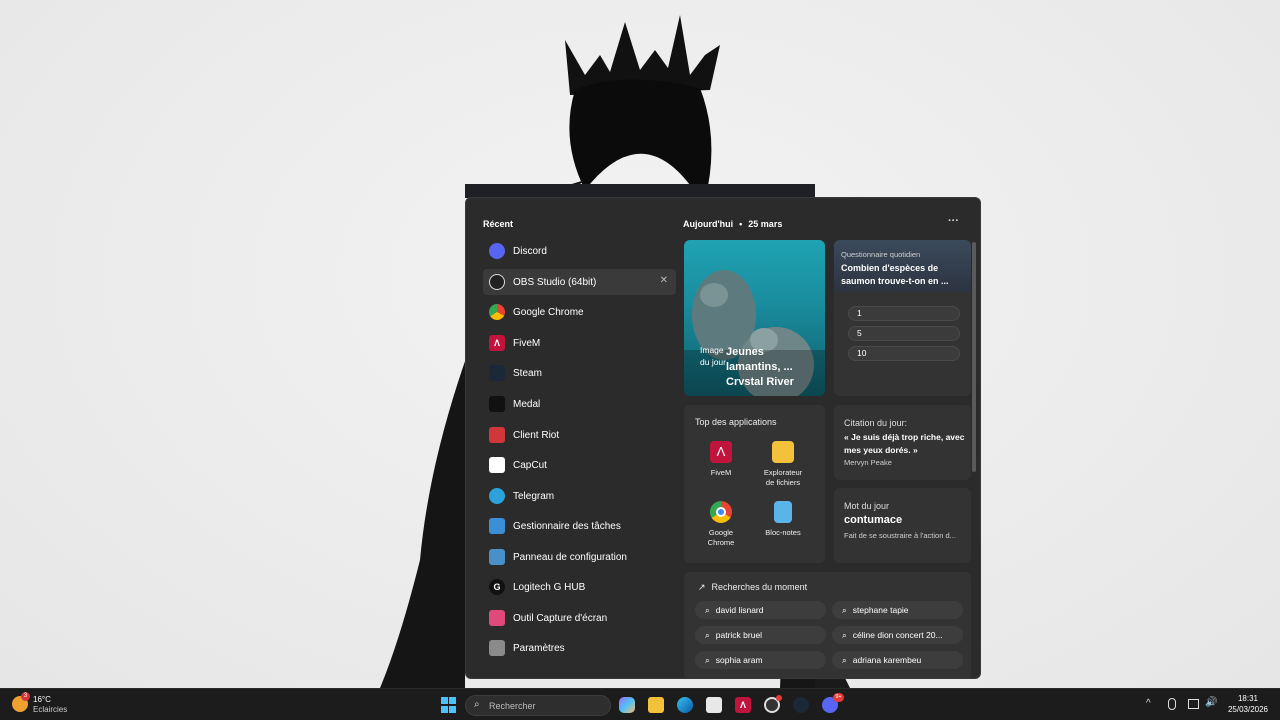  I want to click on recent-item-label: Panneau de configuration, so click(570, 557).